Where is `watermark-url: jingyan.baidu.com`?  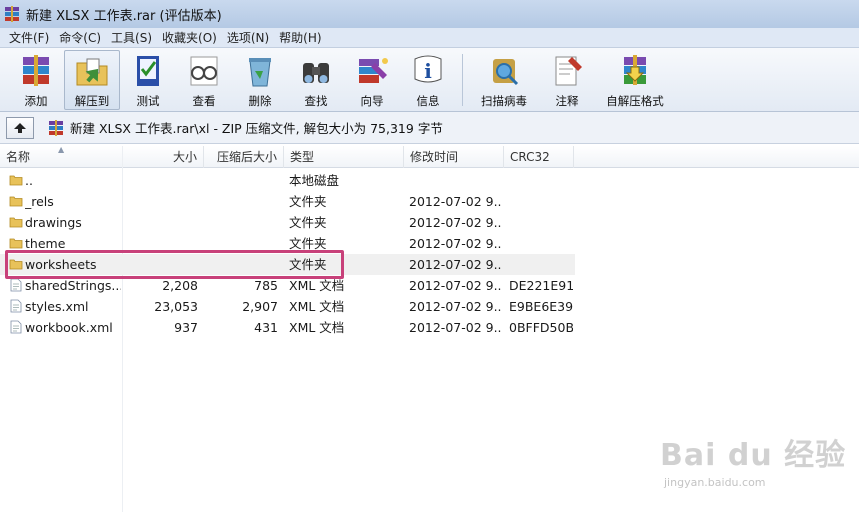 watermark-url: jingyan.baidu.com is located at coordinates (715, 482).